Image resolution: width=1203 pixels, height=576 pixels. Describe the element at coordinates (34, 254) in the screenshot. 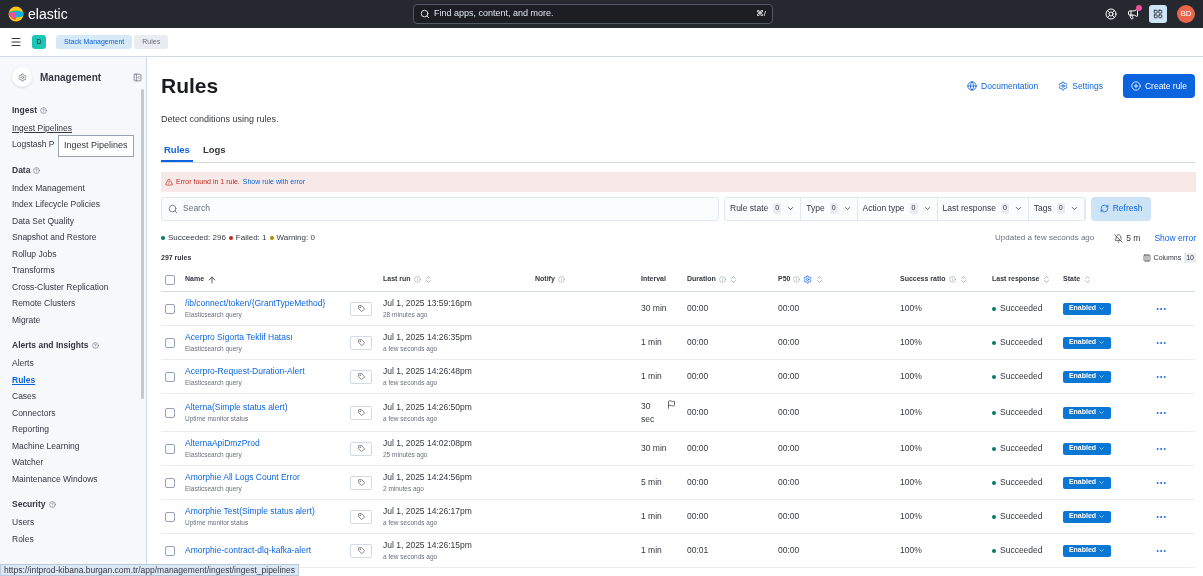

I see `sidebar-item: Rollup Jobs` at that location.